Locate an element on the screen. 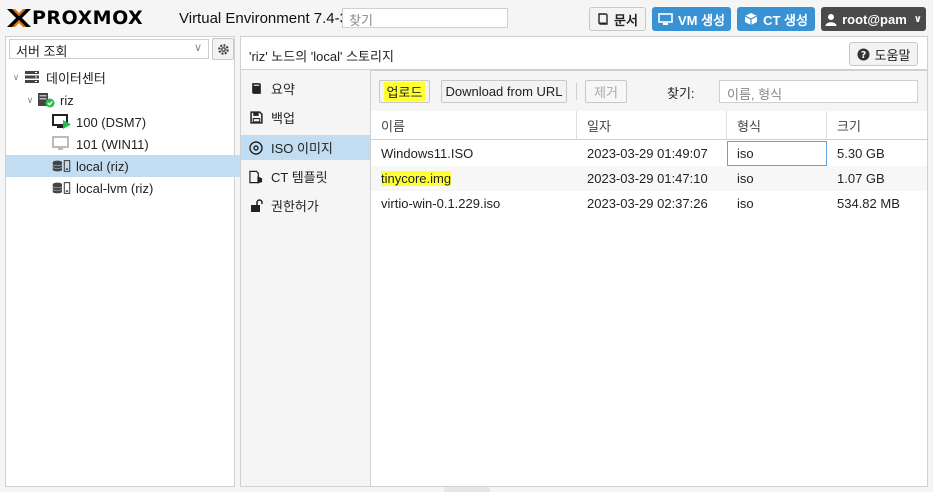  cell-name: Windows11.ISO is located at coordinates (474, 153).